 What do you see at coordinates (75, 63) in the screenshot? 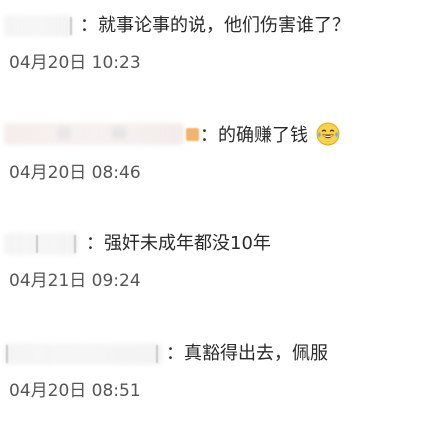
I see `comment-timestamp: 04月20日 10:23` at bounding box center [75, 63].